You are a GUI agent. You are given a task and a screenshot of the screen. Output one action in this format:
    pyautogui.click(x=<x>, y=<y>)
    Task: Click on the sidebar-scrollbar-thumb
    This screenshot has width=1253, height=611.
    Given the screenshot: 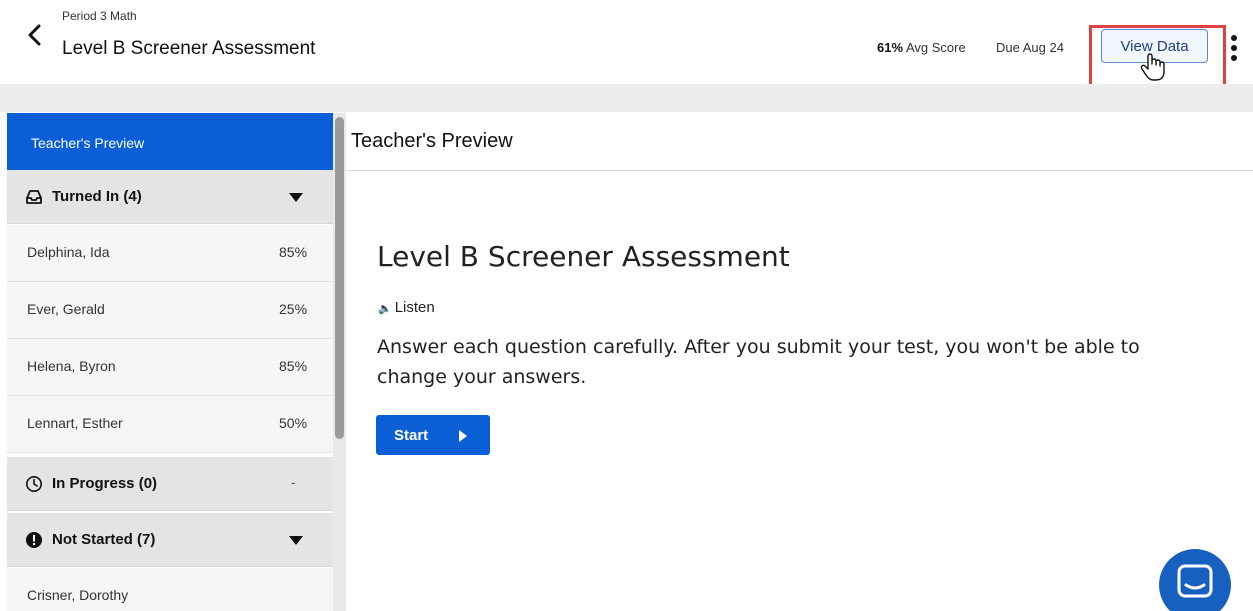 What is the action you would take?
    pyautogui.click(x=339, y=278)
    